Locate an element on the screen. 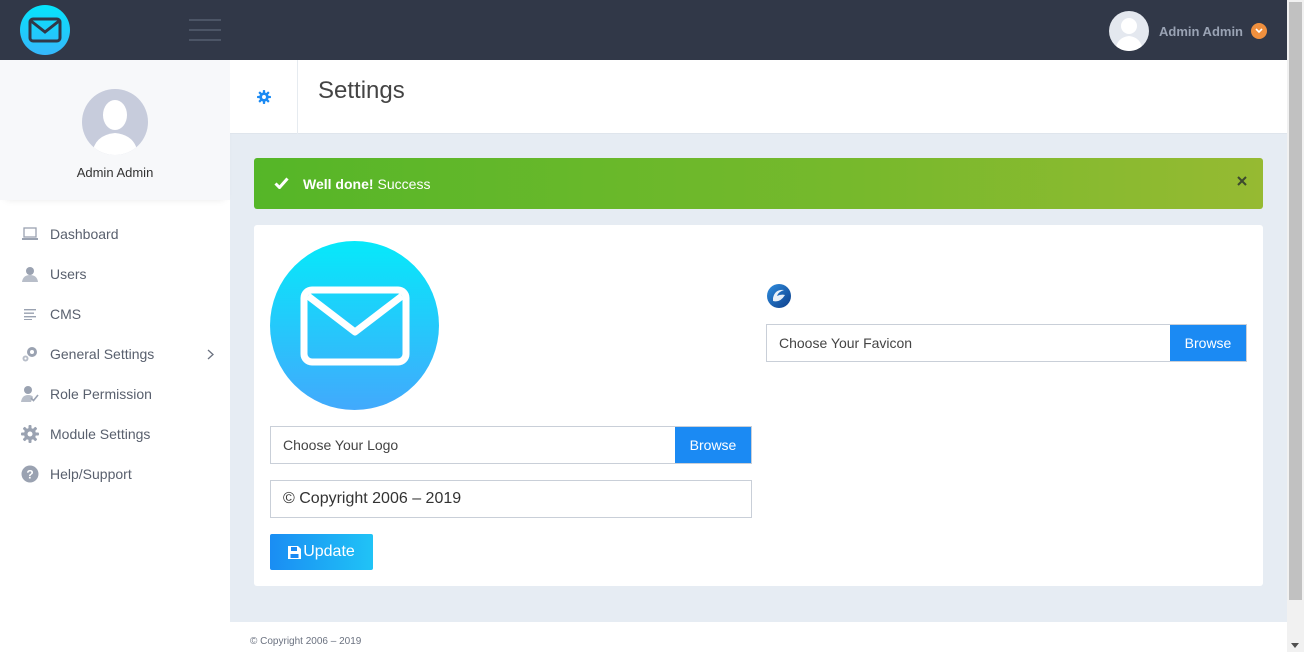 The image size is (1304, 652). footer: © Copyright 2006 – 2019 is located at coordinates (758, 637).